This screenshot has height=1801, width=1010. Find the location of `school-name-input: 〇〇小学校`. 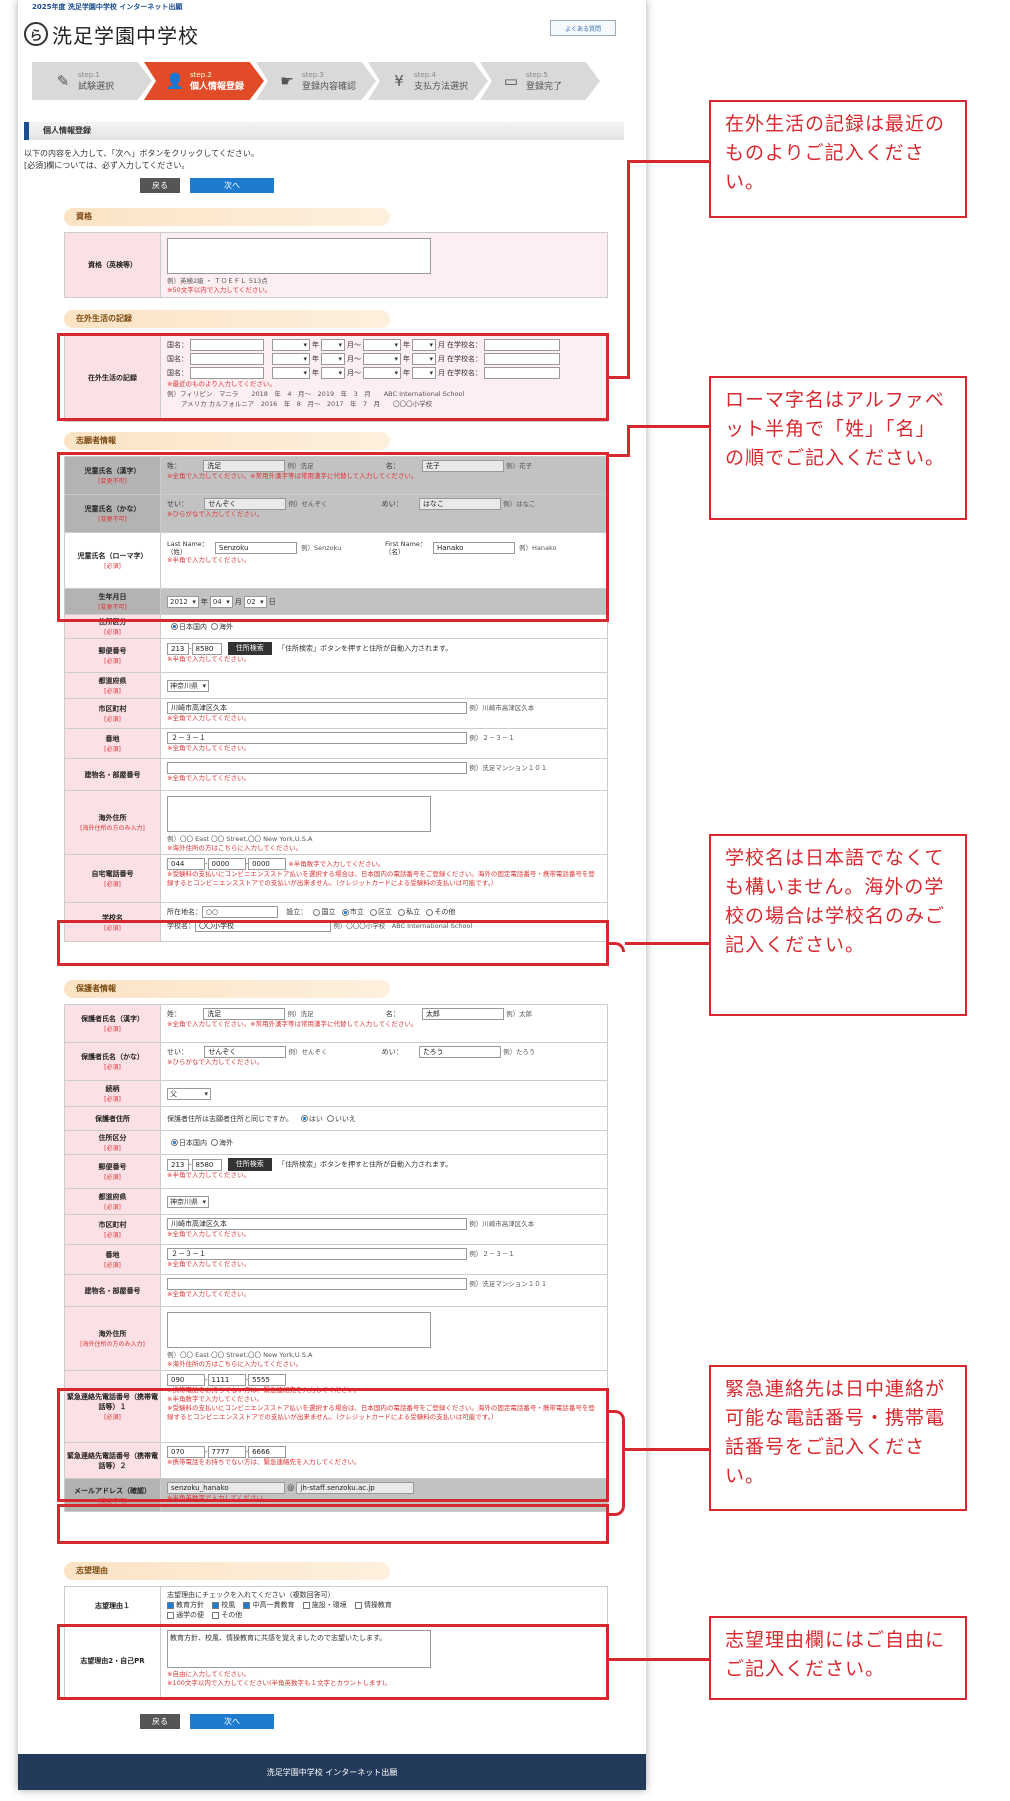

school-name-input: 〇〇小学校 is located at coordinates (263, 926).